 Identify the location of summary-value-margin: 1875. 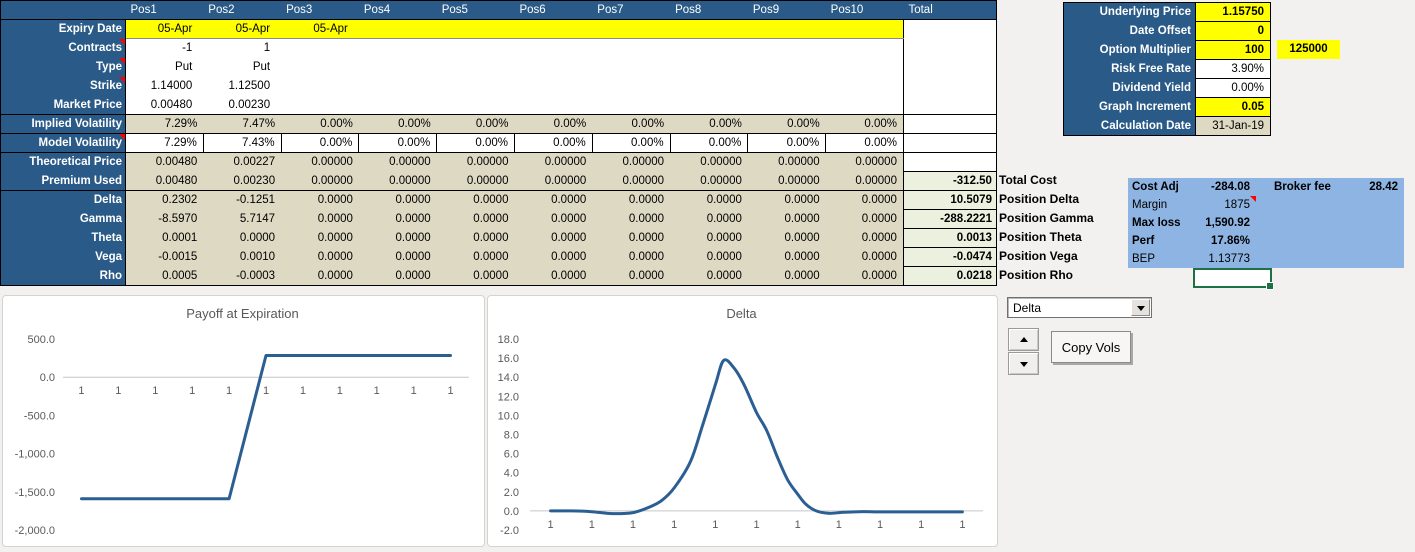
(1226, 205).